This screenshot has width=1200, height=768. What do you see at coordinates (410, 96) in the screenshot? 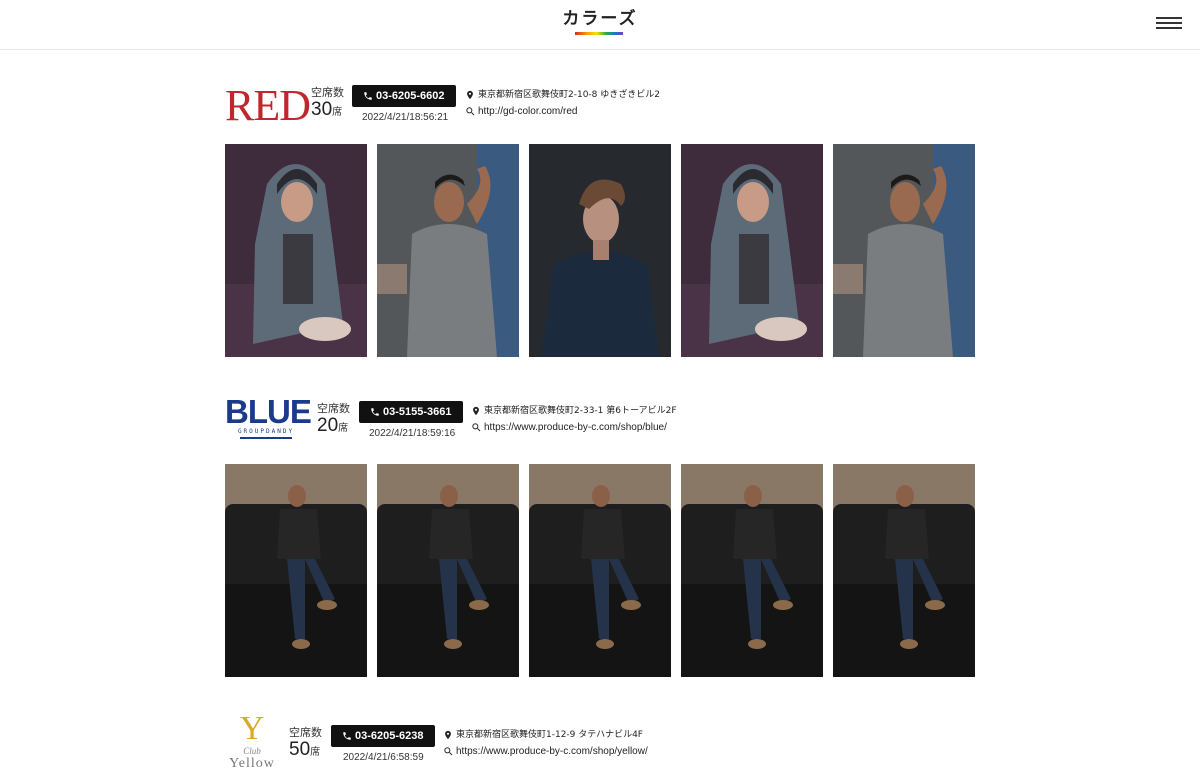
I see `tel-number: 03-6205-6602` at bounding box center [410, 96].